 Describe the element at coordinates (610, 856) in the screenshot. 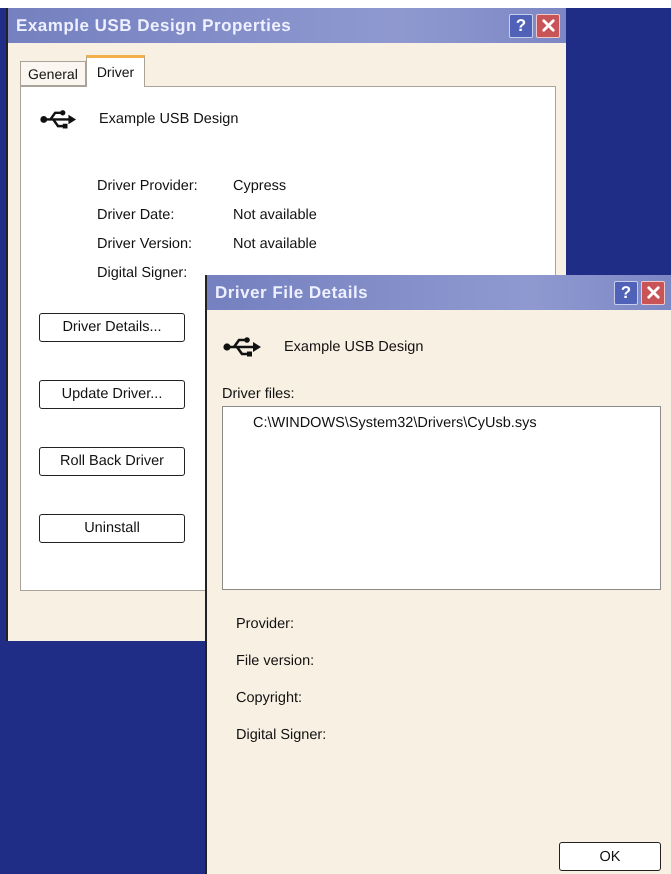

I see `ok-button: OK` at that location.